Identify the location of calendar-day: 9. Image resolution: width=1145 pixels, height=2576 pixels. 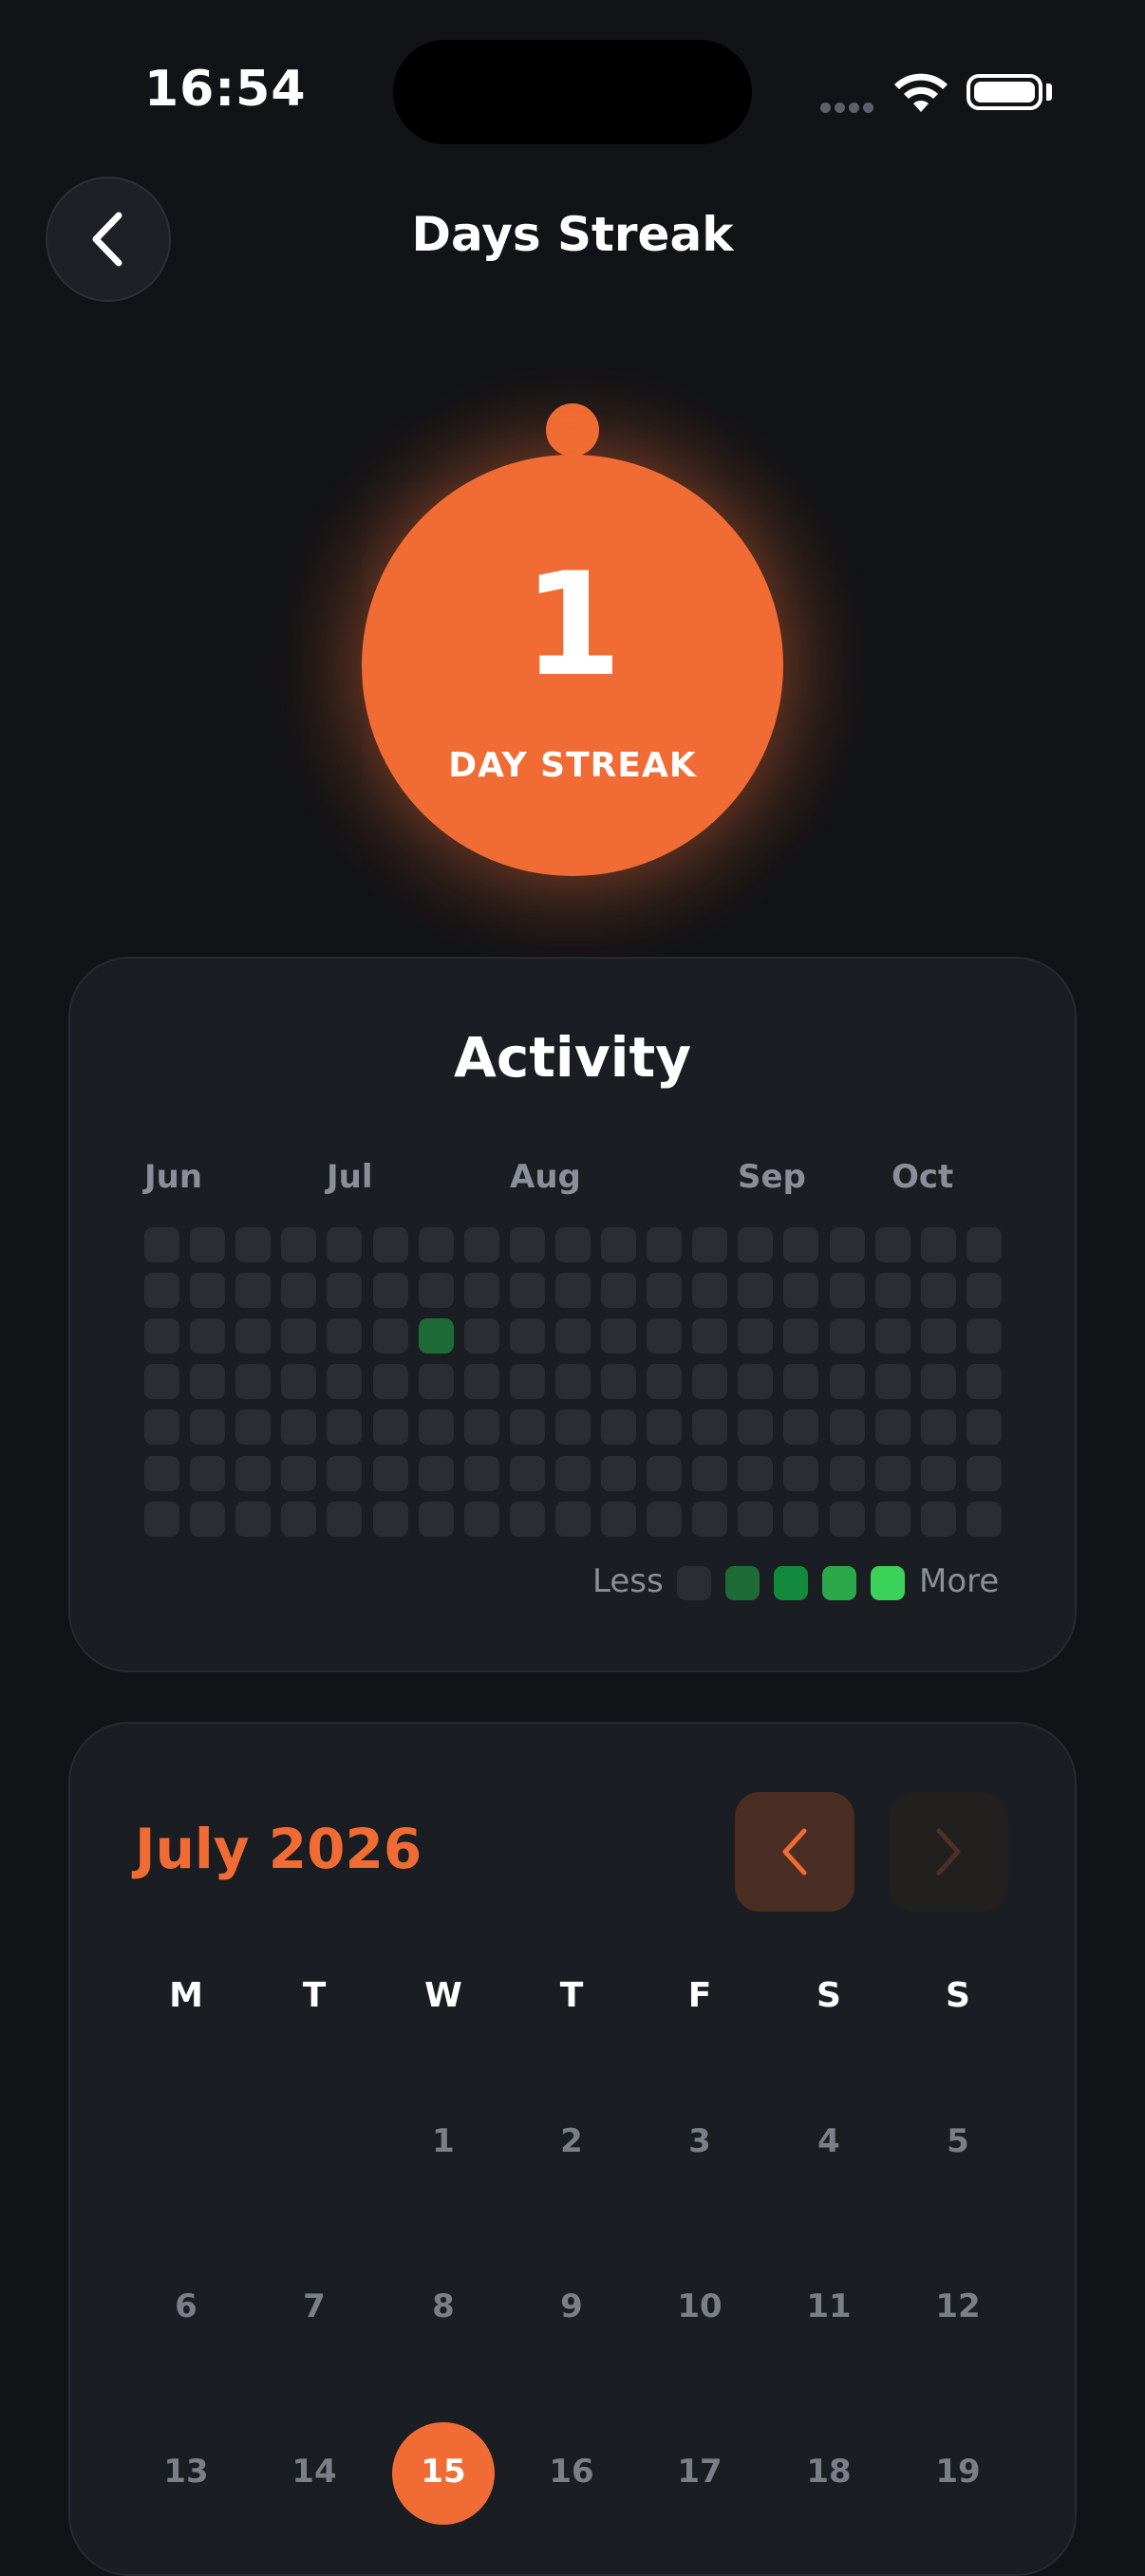
(571, 2306).